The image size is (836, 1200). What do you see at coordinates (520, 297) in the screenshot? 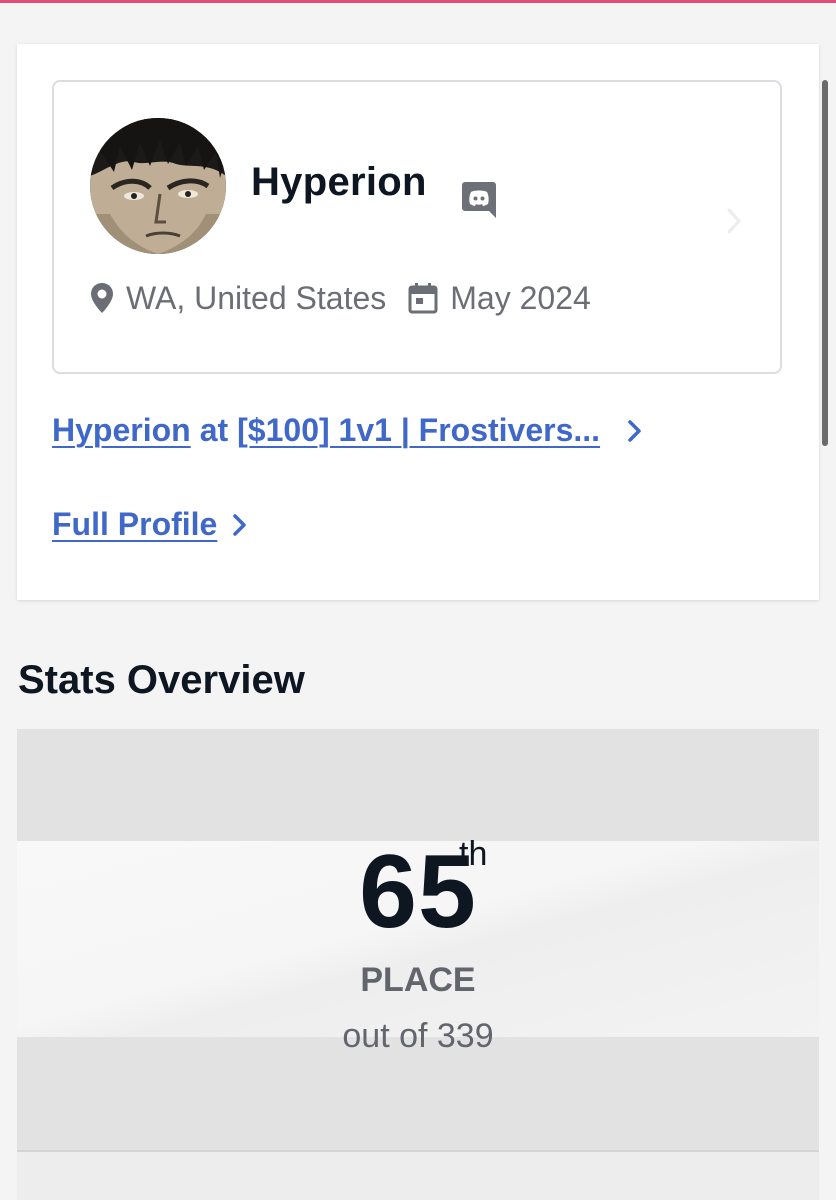
I see `player-joined-date: May 2024` at bounding box center [520, 297].